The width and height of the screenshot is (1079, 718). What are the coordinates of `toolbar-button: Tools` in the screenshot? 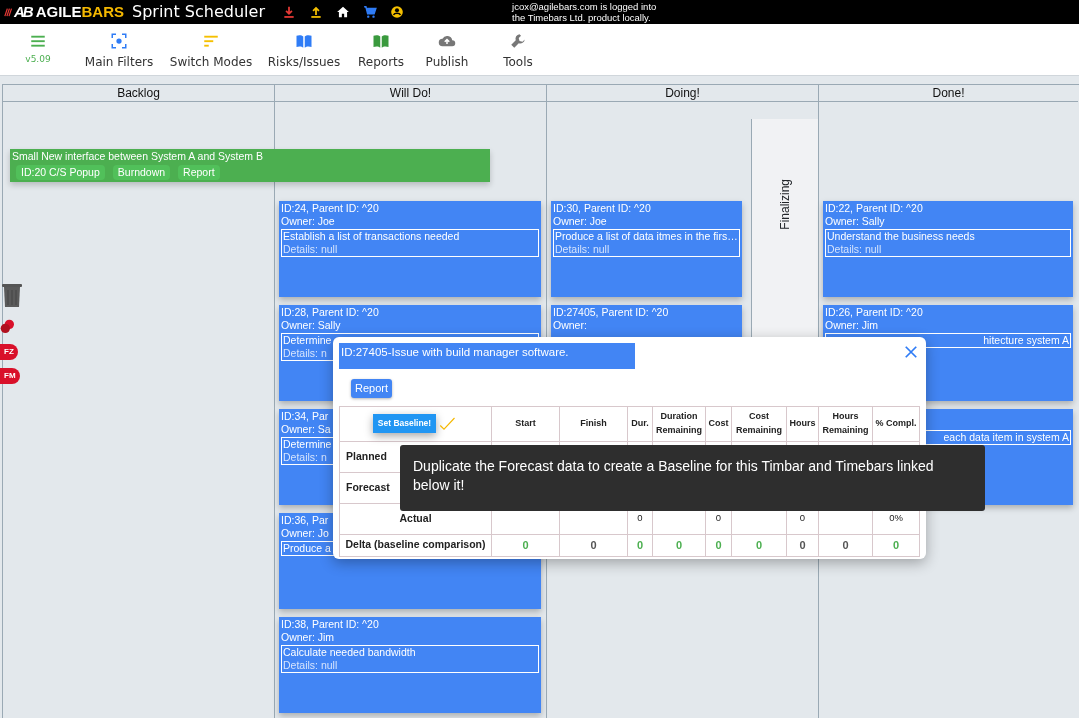 It's located at (518, 49).